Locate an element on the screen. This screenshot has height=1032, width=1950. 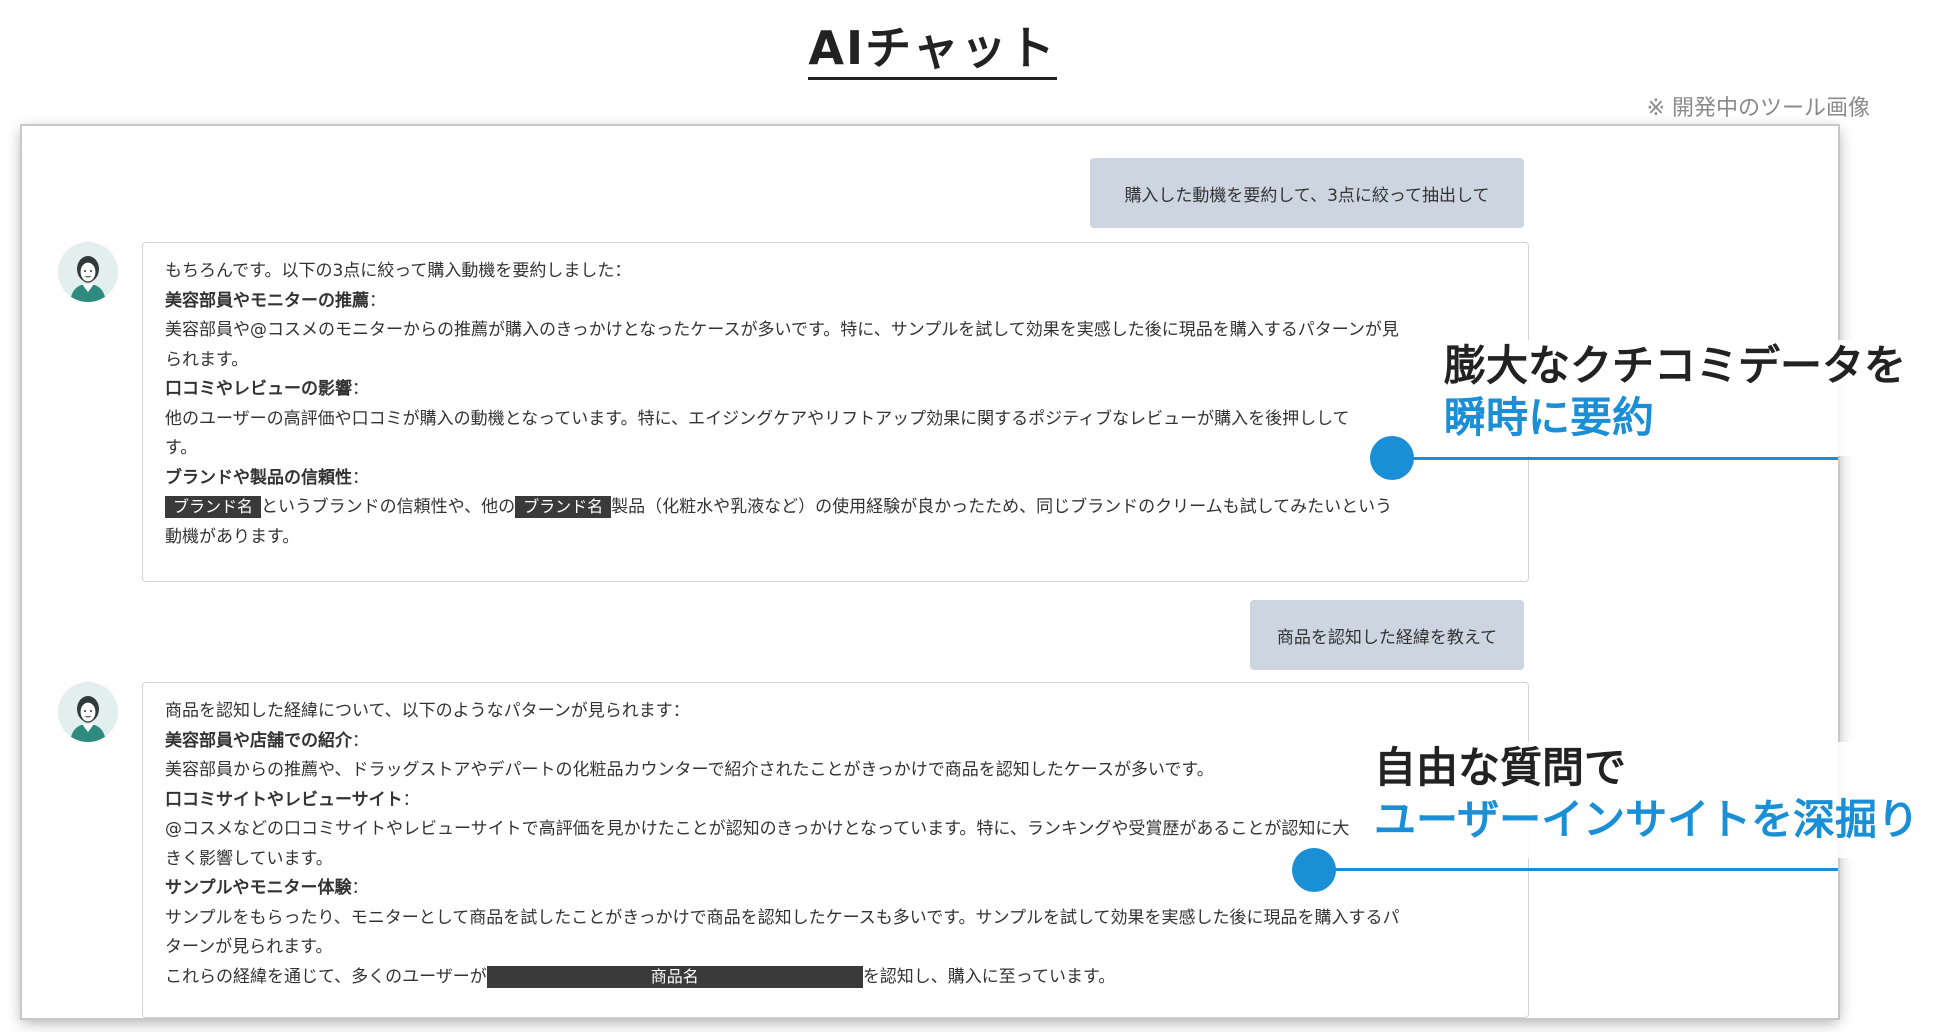
page-title-text: AIチャット is located at coordinates (932, 50).